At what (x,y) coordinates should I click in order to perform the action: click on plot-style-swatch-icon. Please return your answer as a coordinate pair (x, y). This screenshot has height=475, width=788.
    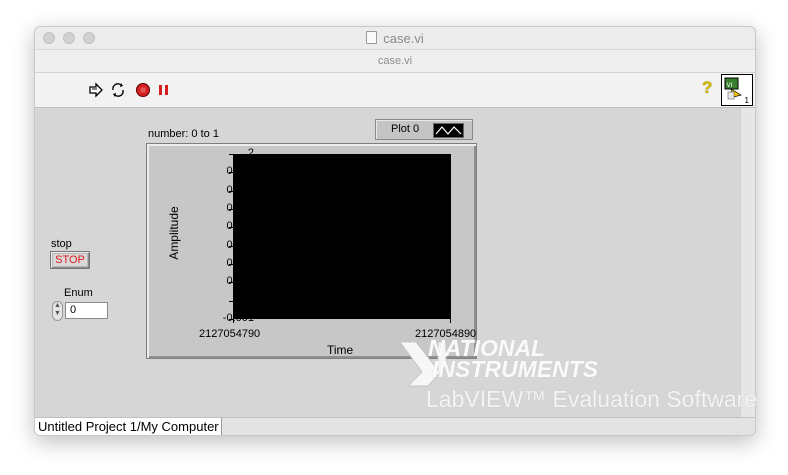
    Looking at the image, I should click on (448, 130).